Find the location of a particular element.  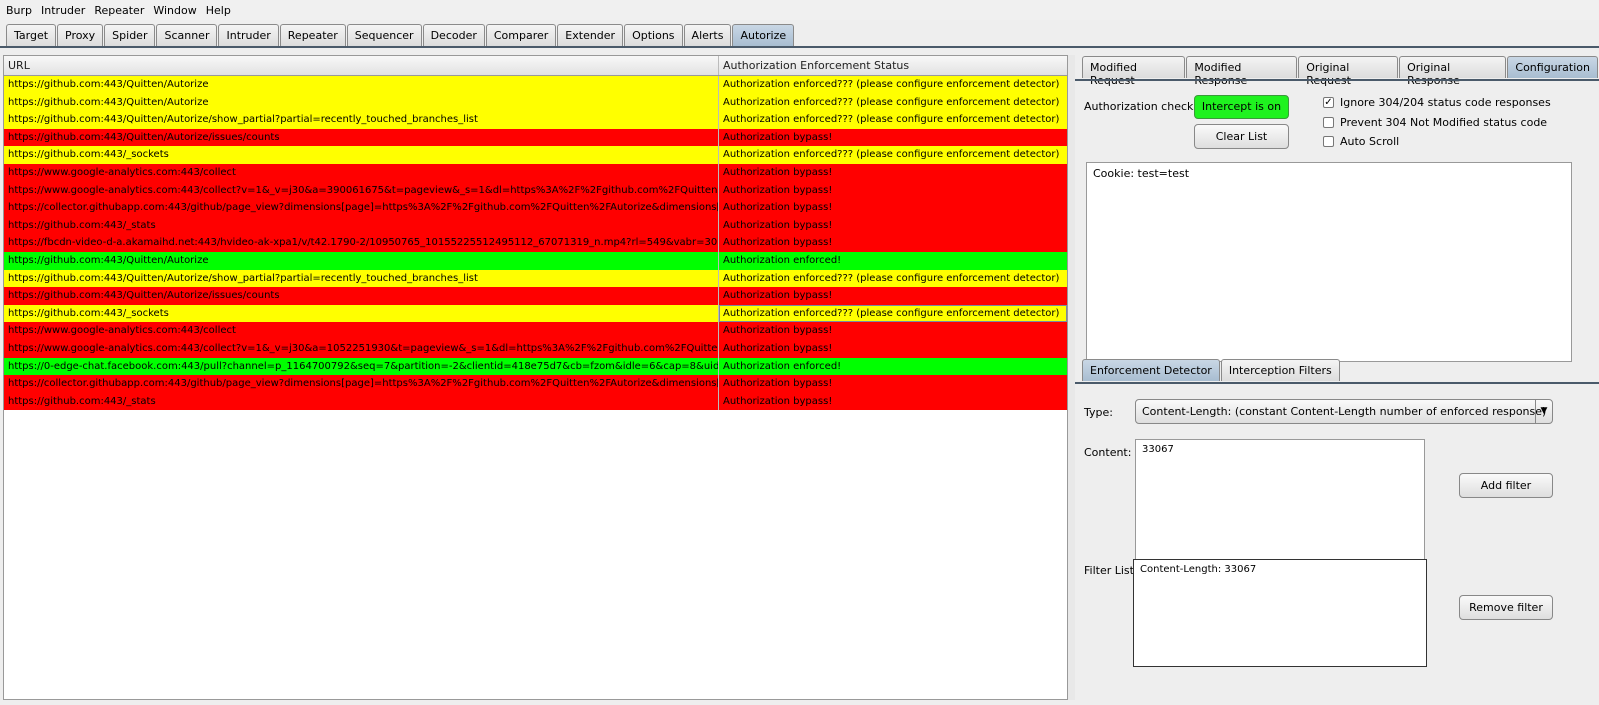

detector-tabs: Enforcement Detector Interception Filters is located at coordinates (1211, 370).